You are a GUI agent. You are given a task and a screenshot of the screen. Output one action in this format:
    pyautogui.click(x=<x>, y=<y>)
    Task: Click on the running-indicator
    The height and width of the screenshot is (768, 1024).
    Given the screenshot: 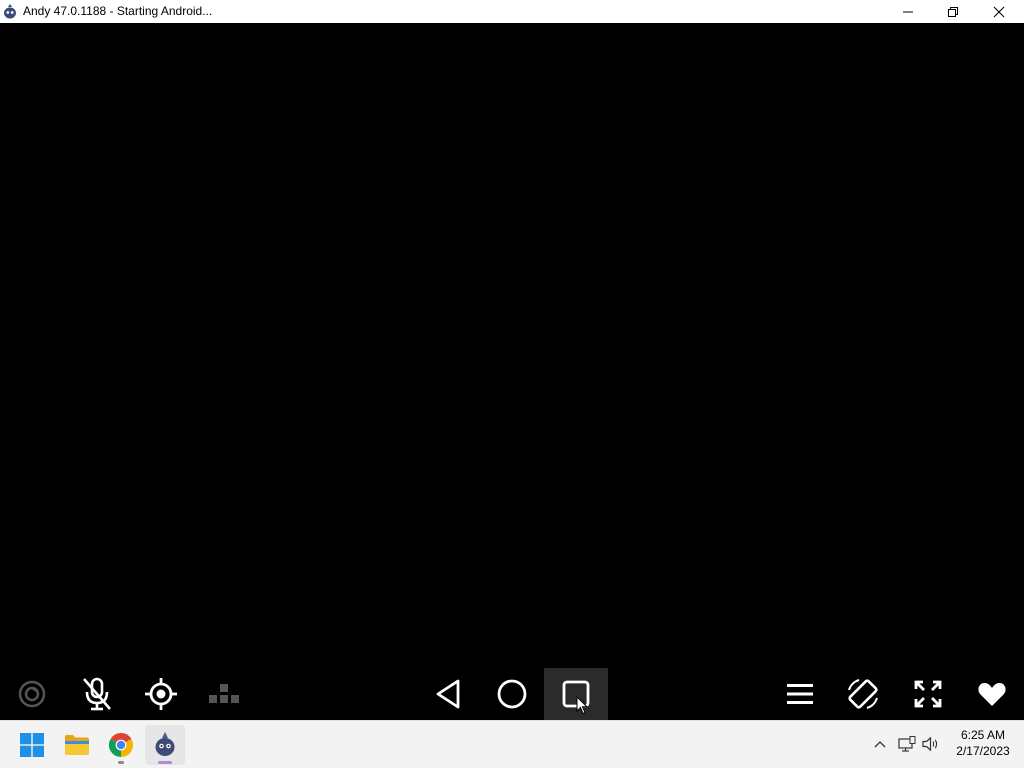 What is the action you would take?
    pyautogui.click(x=121, y=762)
    